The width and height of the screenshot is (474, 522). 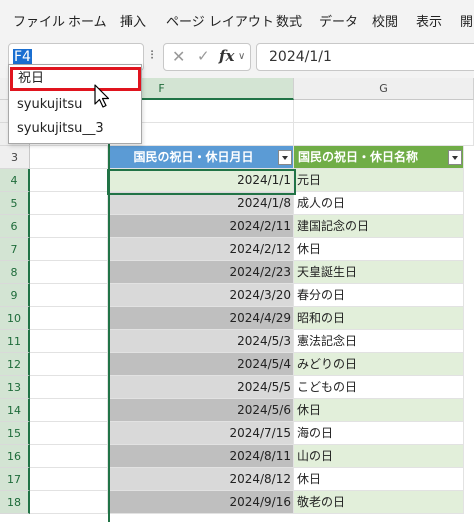 What do you see at coordinates (102, 96) in the screenshot?
I see `mouse-pointer-icon` at bounding box center [102, 96].